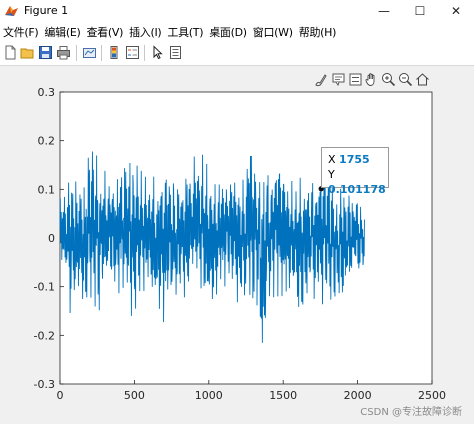 This screenshot has width=474, height=424. Describe the element at coordinates (51, 238) in the screenshot. I see `y-tick-label: 0` at that location.